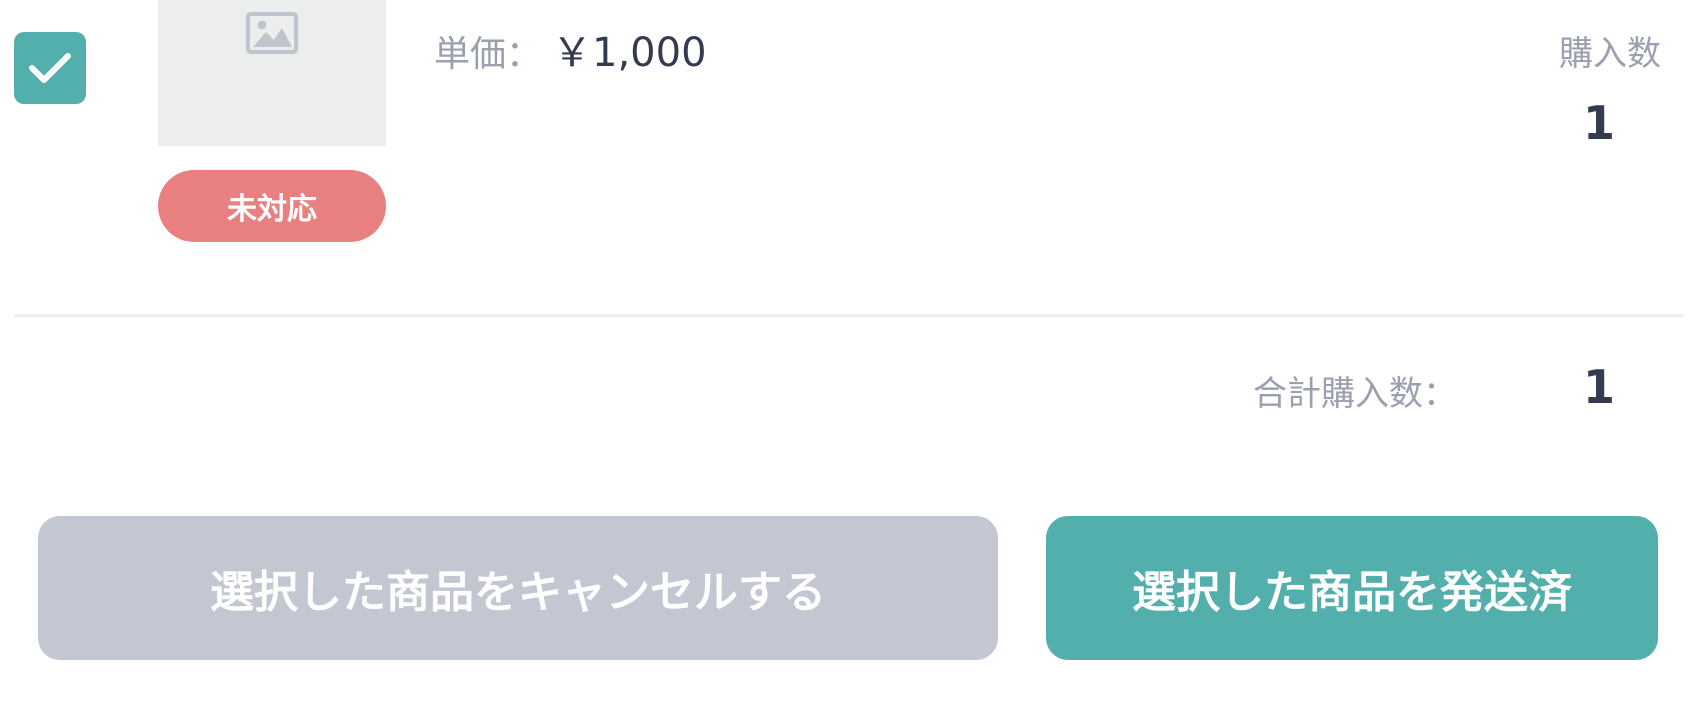  Describe the element at coordinates (272, 206) in the screenshot. I see `status-badge: 未対応` at that location.